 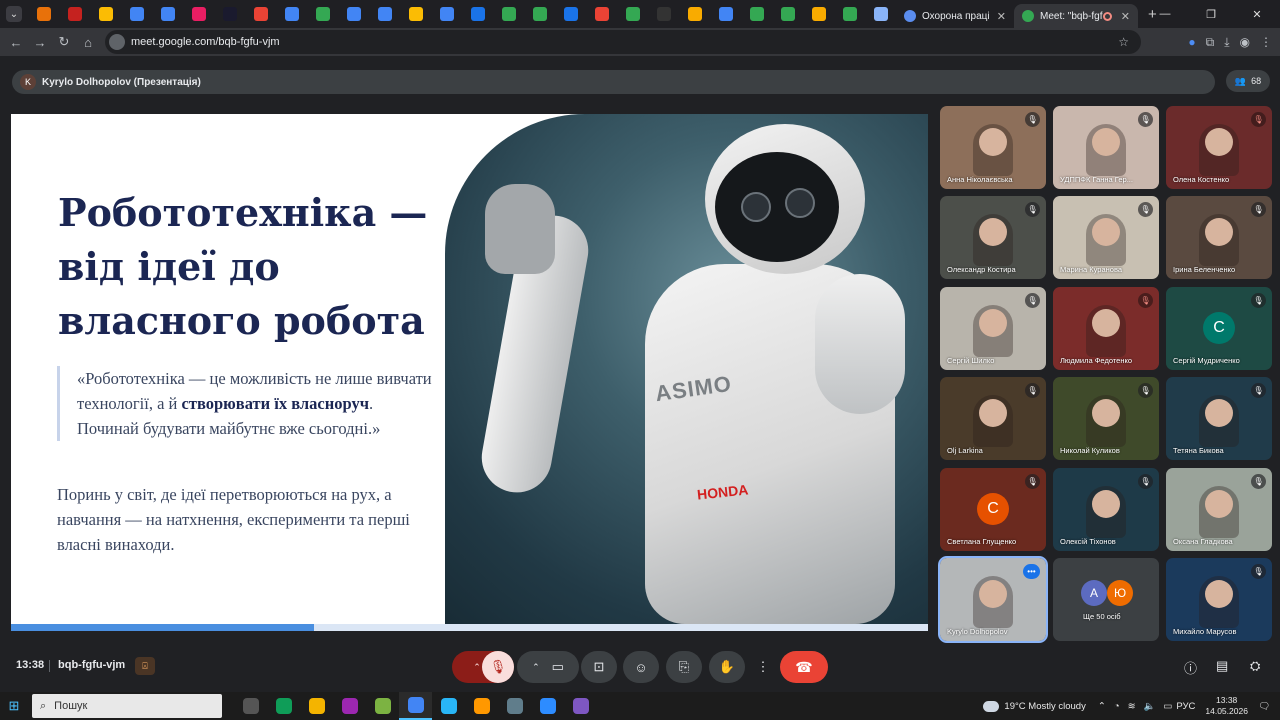 I want to click on activities-icon: ⛭, so click(x=1255, y=666).